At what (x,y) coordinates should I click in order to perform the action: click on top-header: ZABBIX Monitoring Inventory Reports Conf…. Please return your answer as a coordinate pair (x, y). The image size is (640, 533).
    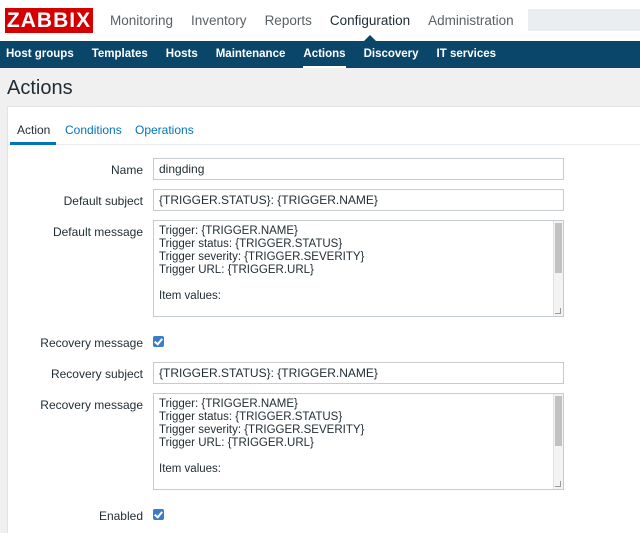
    Looking at the image, I should click on (320, 20).